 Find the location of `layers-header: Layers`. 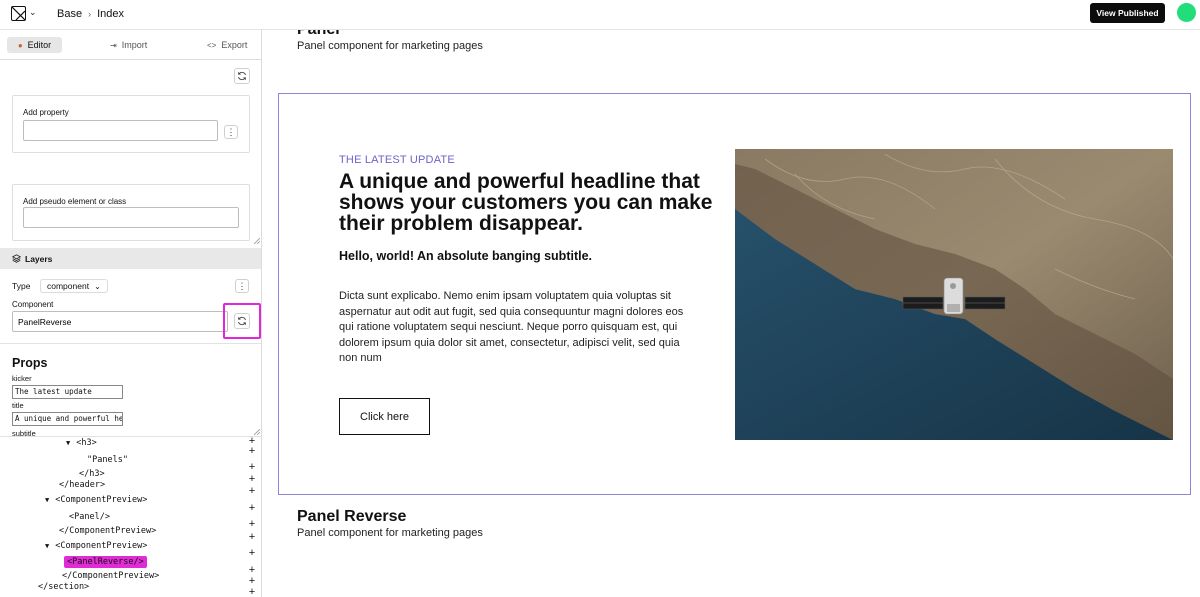

layers-header: Layers is located at coordinates (130, 258).